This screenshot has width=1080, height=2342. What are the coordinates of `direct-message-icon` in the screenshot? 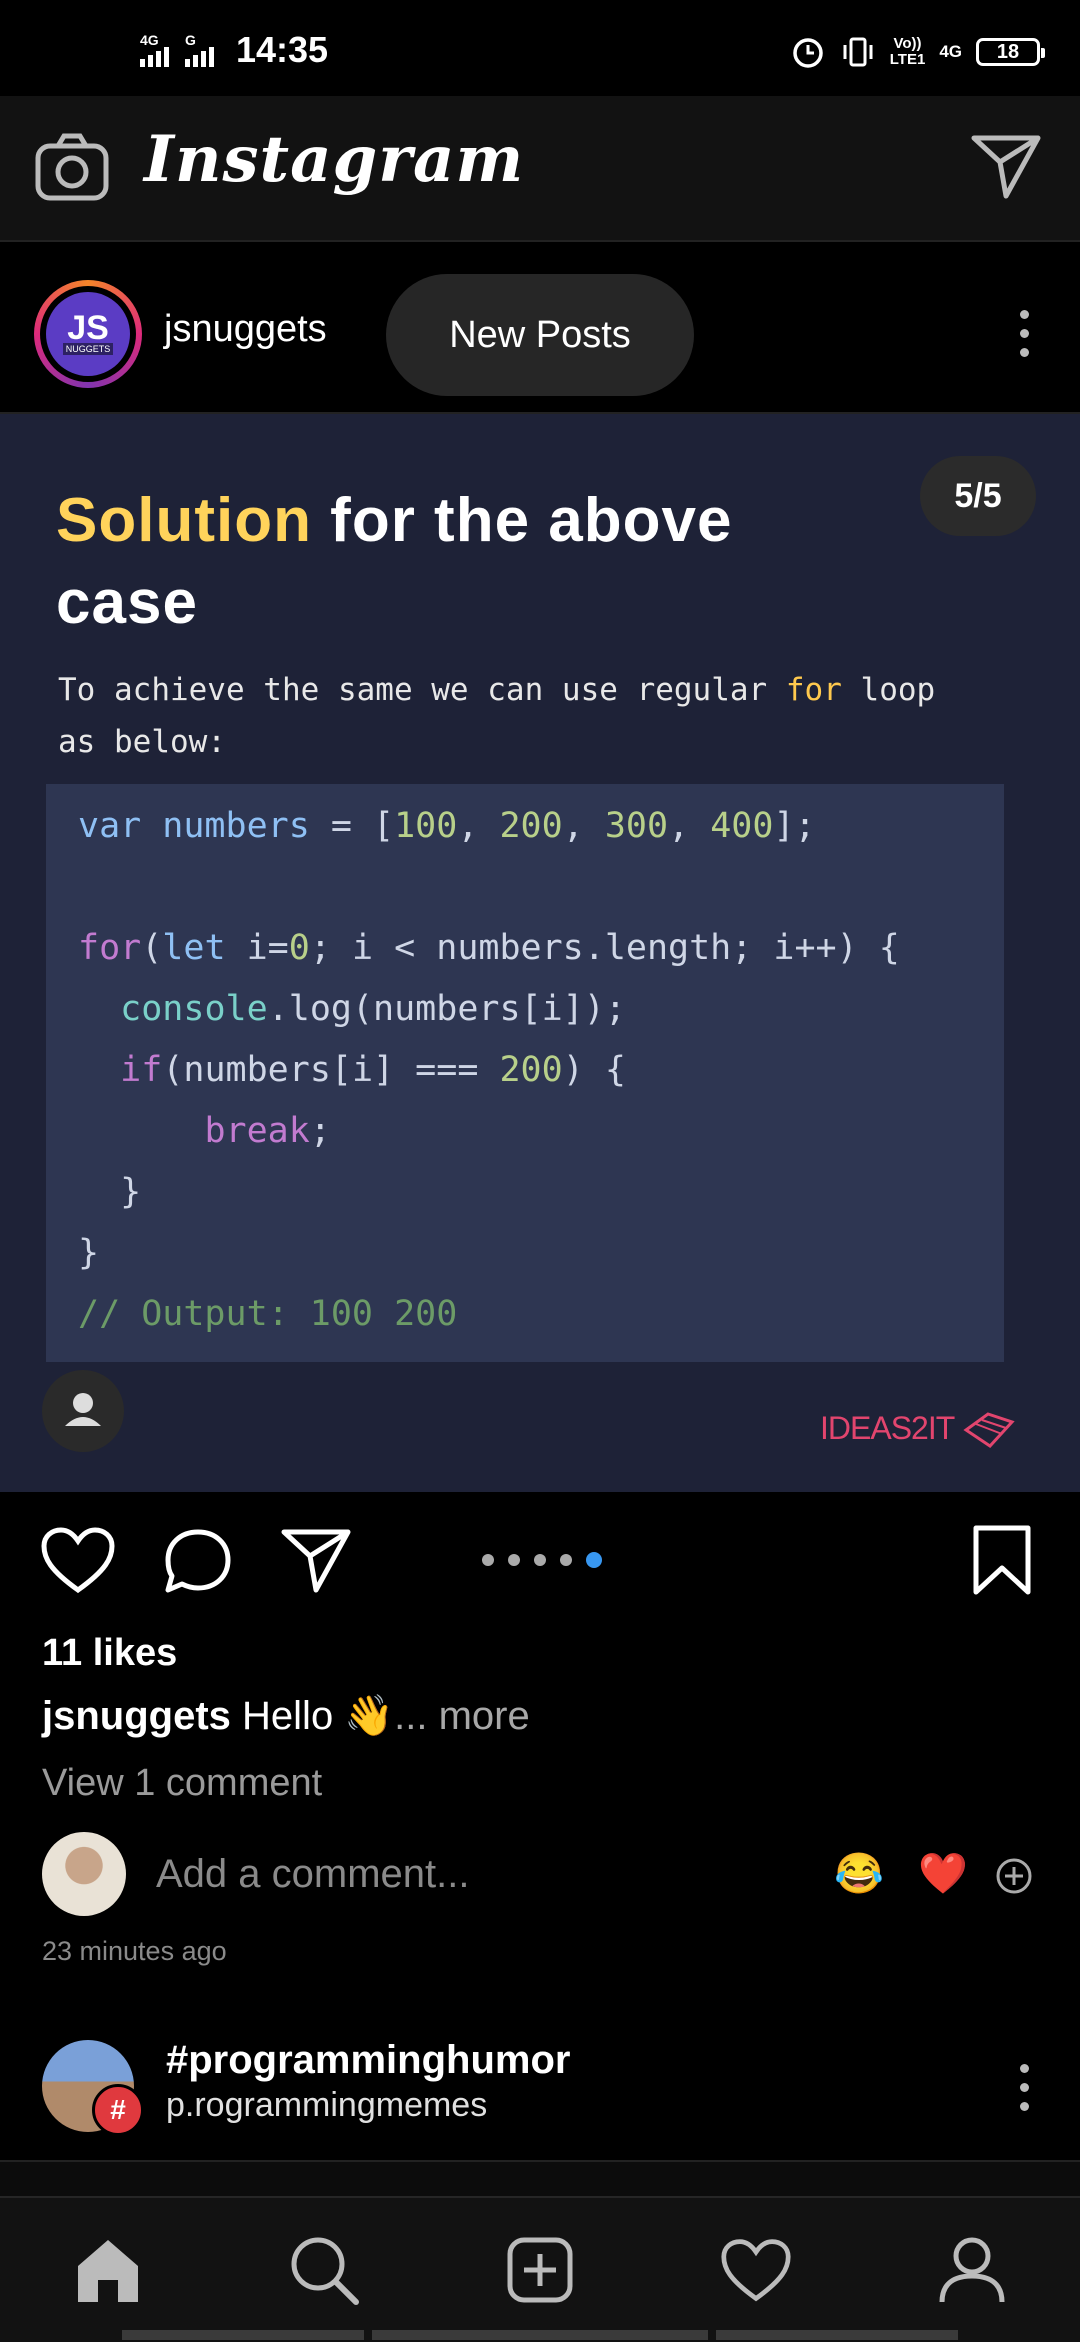 It's located at (1006, 166).